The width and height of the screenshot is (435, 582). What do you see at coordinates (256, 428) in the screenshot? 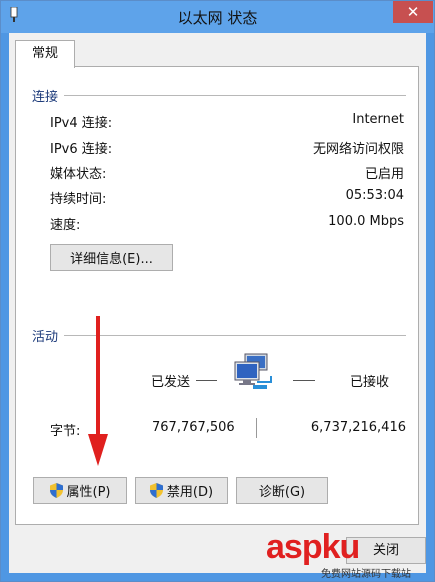
I see `bytes-separator` at bounding box center [256, 428].